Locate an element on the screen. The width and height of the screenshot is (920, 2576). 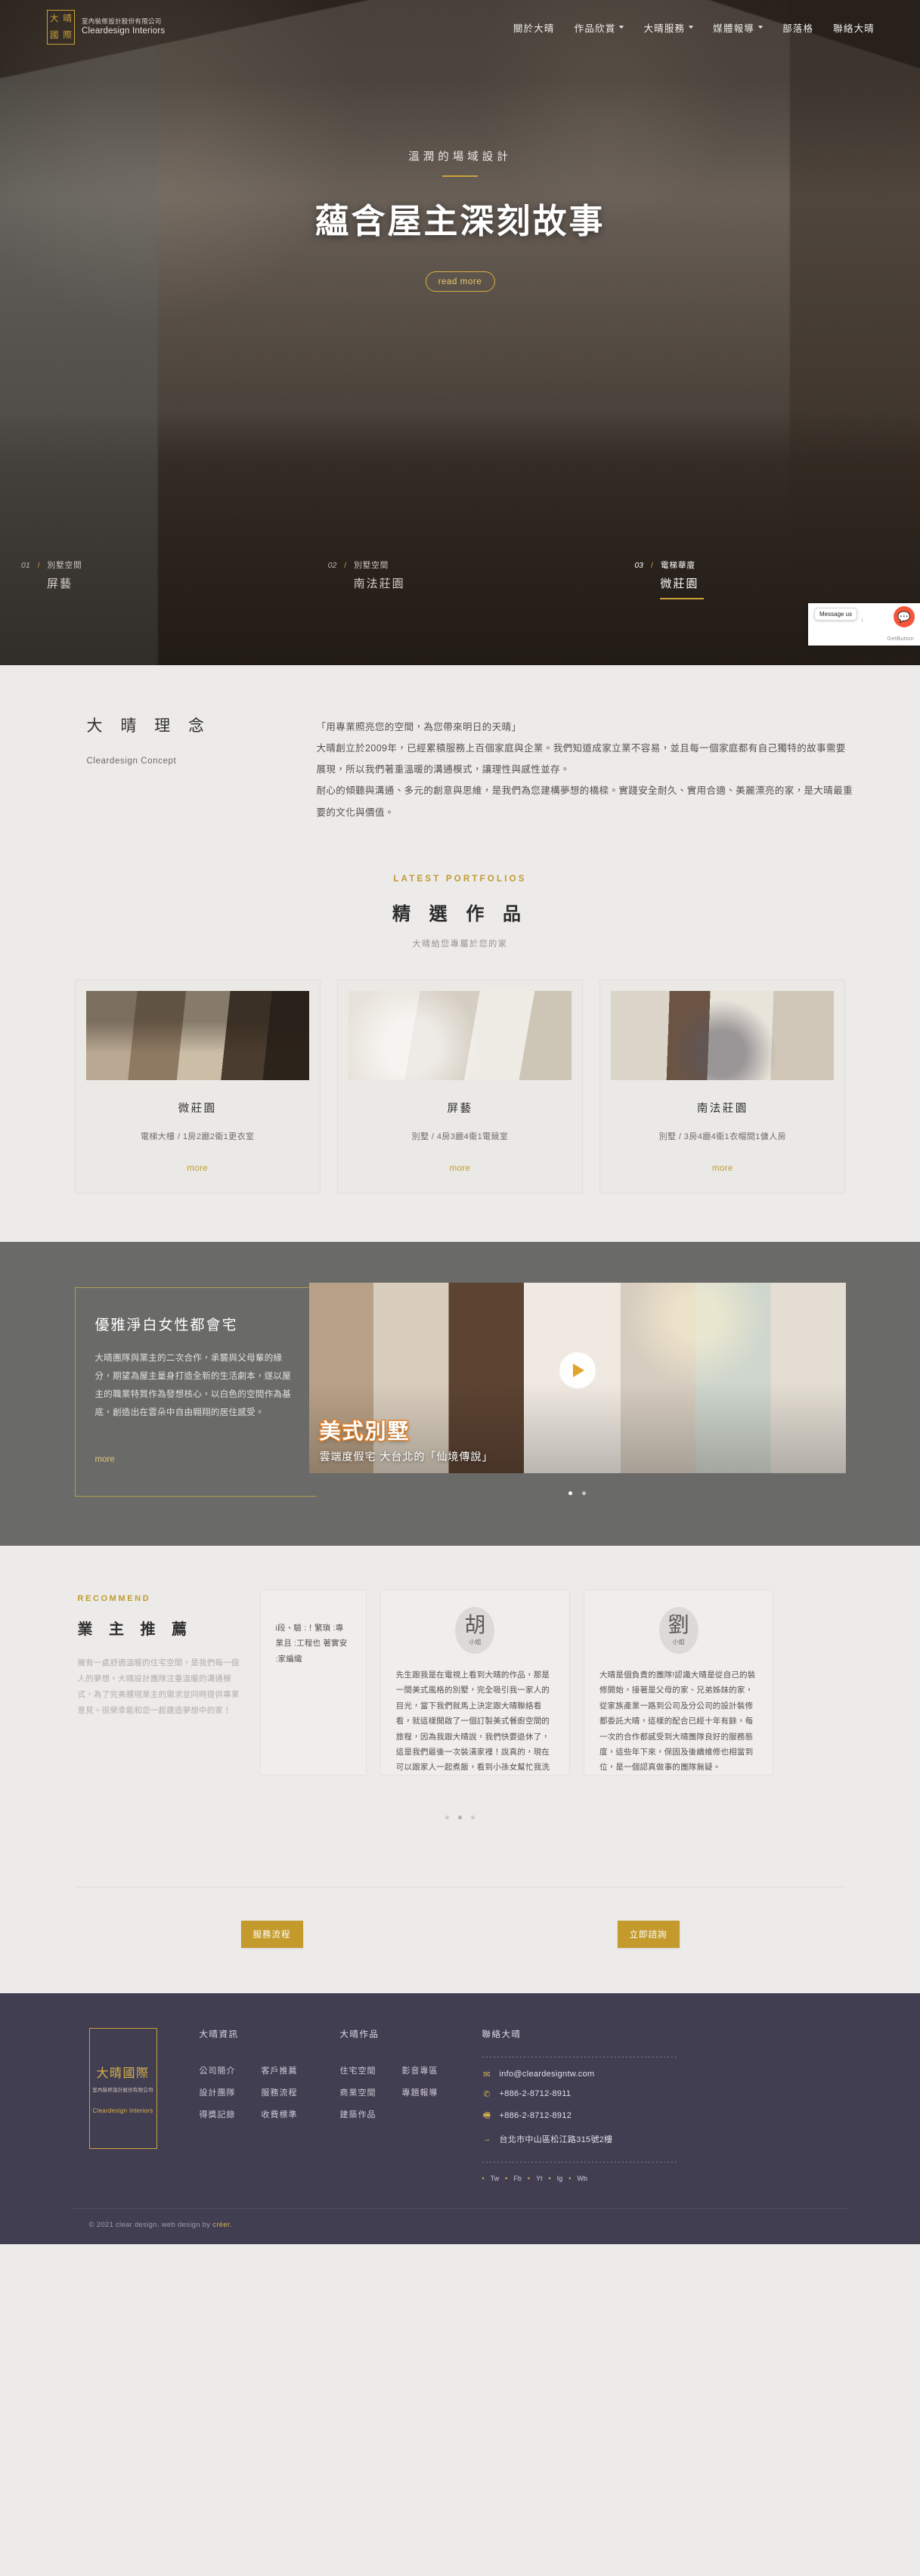
consult-now-button: 立即諮詢 is located at coordinates (648, 1934).